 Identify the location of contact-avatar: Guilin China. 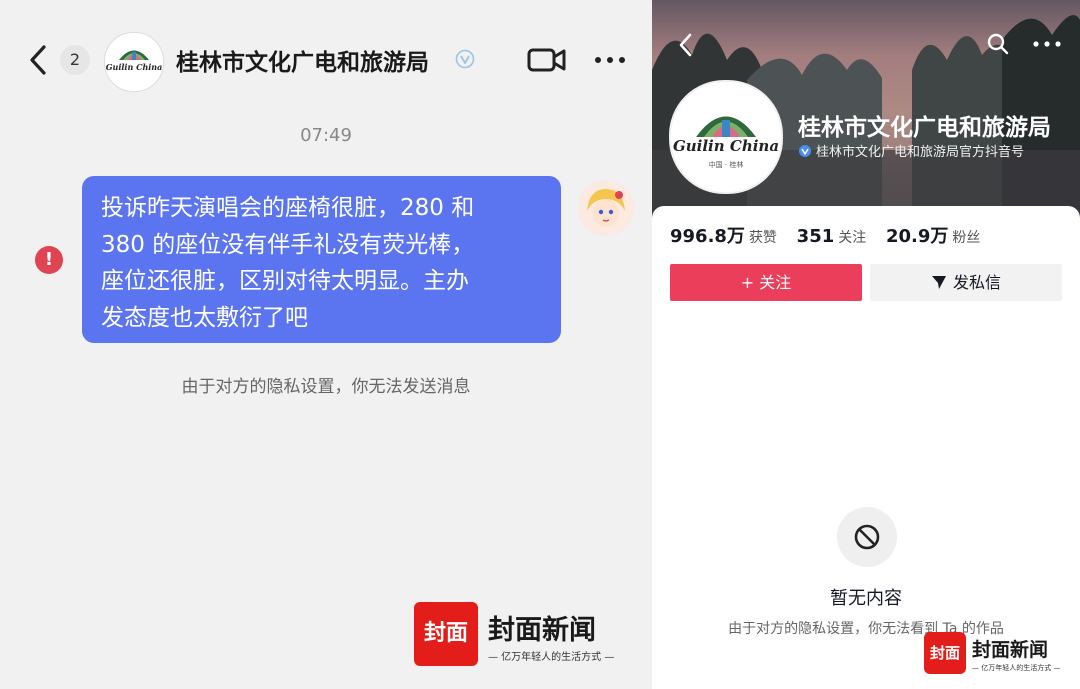
(134, 62).